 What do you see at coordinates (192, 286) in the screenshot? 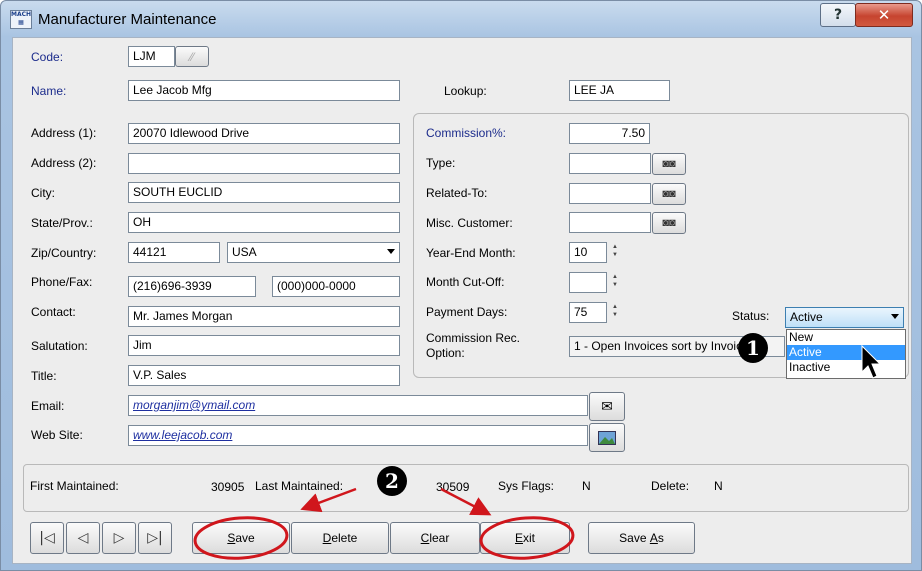
I see `phone-field: (216)696-3939` at bounding box center [192, 286].